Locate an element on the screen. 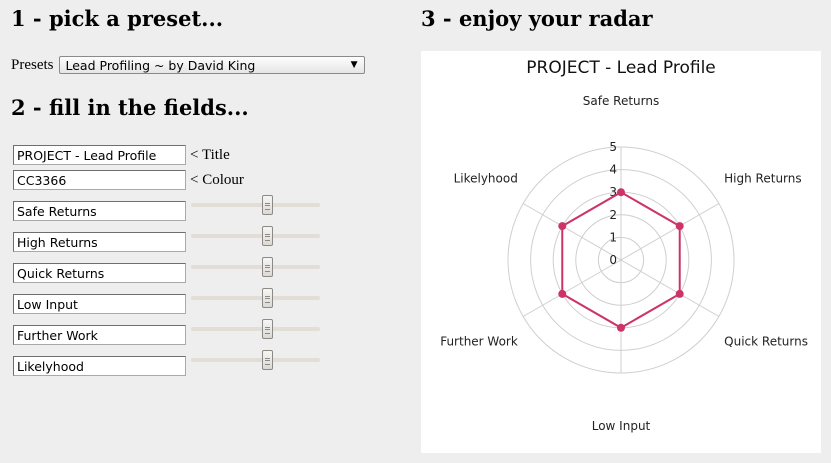  axis-slider-low-input is located at coordinates (255, 298).